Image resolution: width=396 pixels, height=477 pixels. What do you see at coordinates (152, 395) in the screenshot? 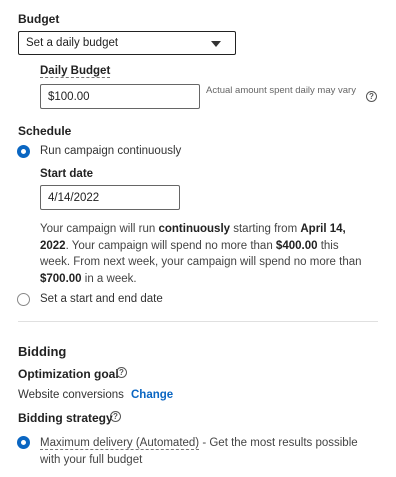
I see `change-goal-link: Change` at bounding box center [152, 395].